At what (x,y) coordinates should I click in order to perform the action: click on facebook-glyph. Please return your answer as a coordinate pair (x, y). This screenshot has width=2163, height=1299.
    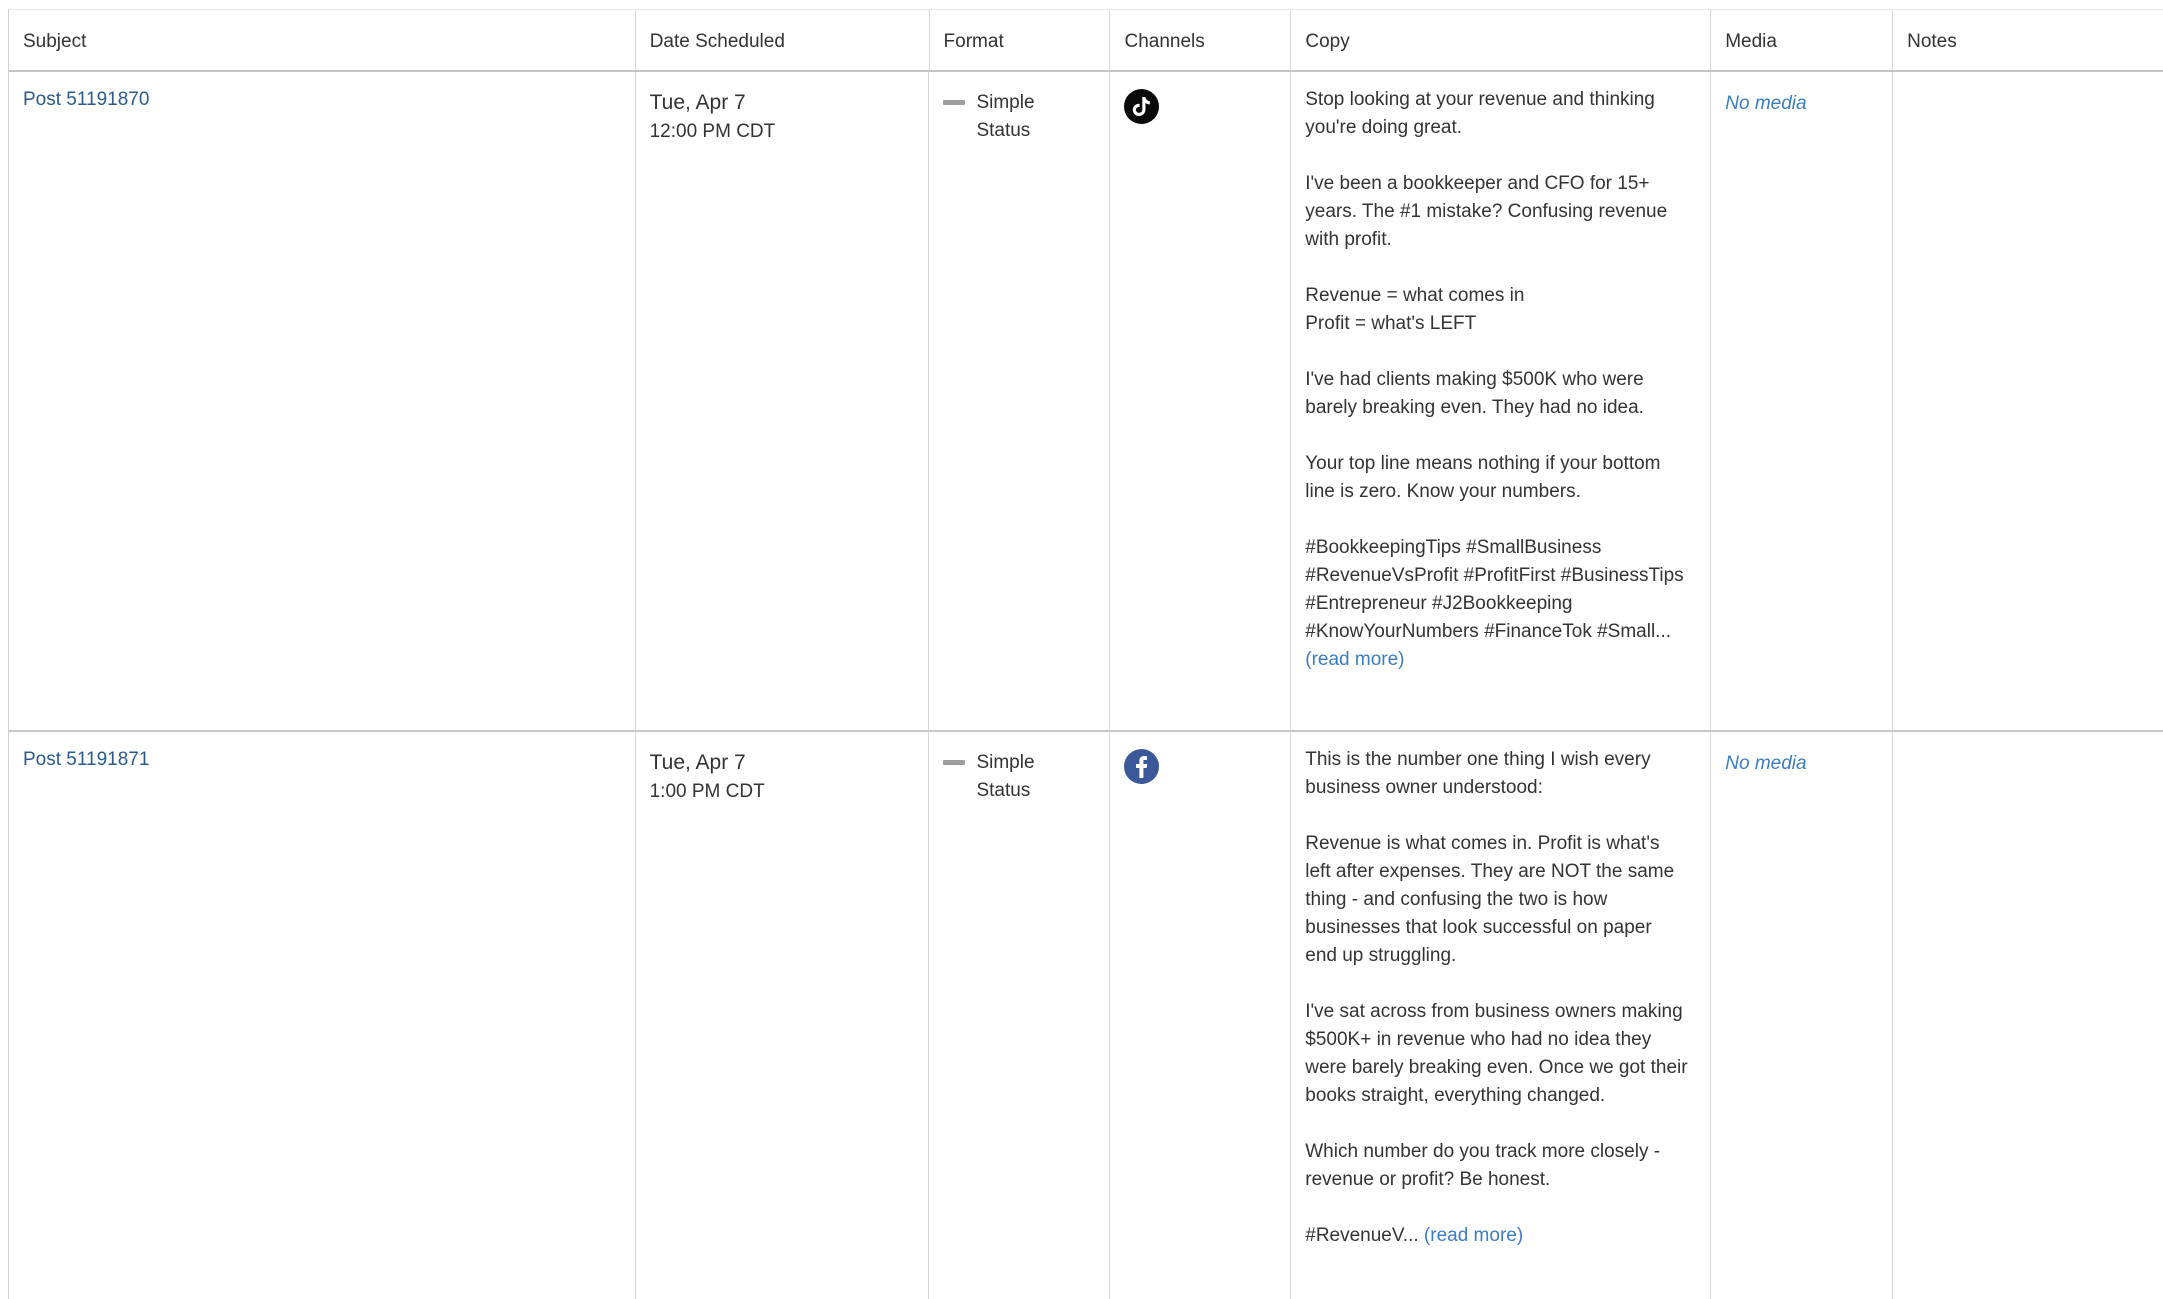
    Looking at the image, I should click on (1141, 766).